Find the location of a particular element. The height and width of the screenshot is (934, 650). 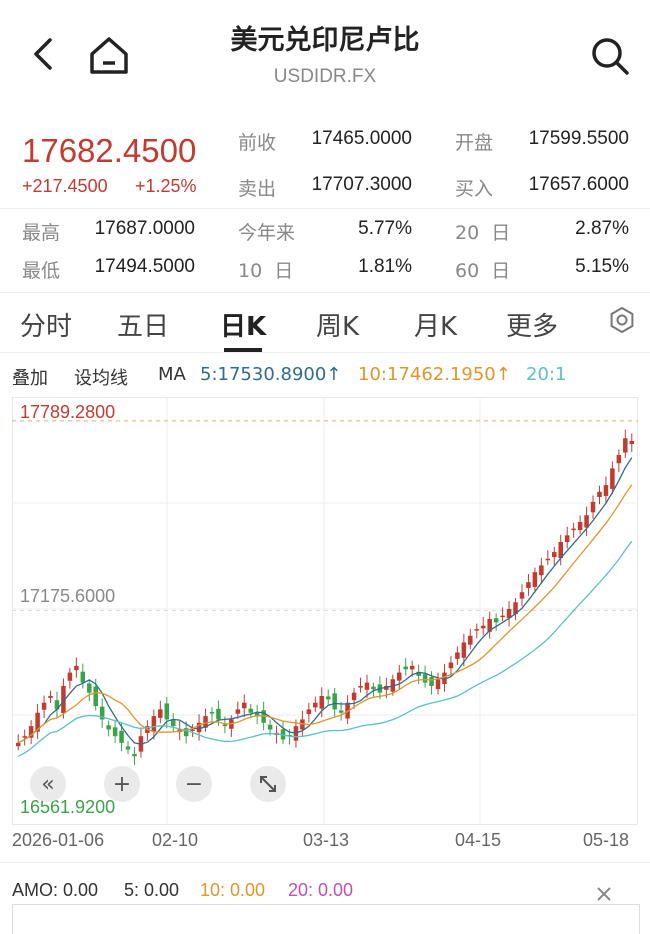

stat-label: 前收 is located at coordinates (257, 143).